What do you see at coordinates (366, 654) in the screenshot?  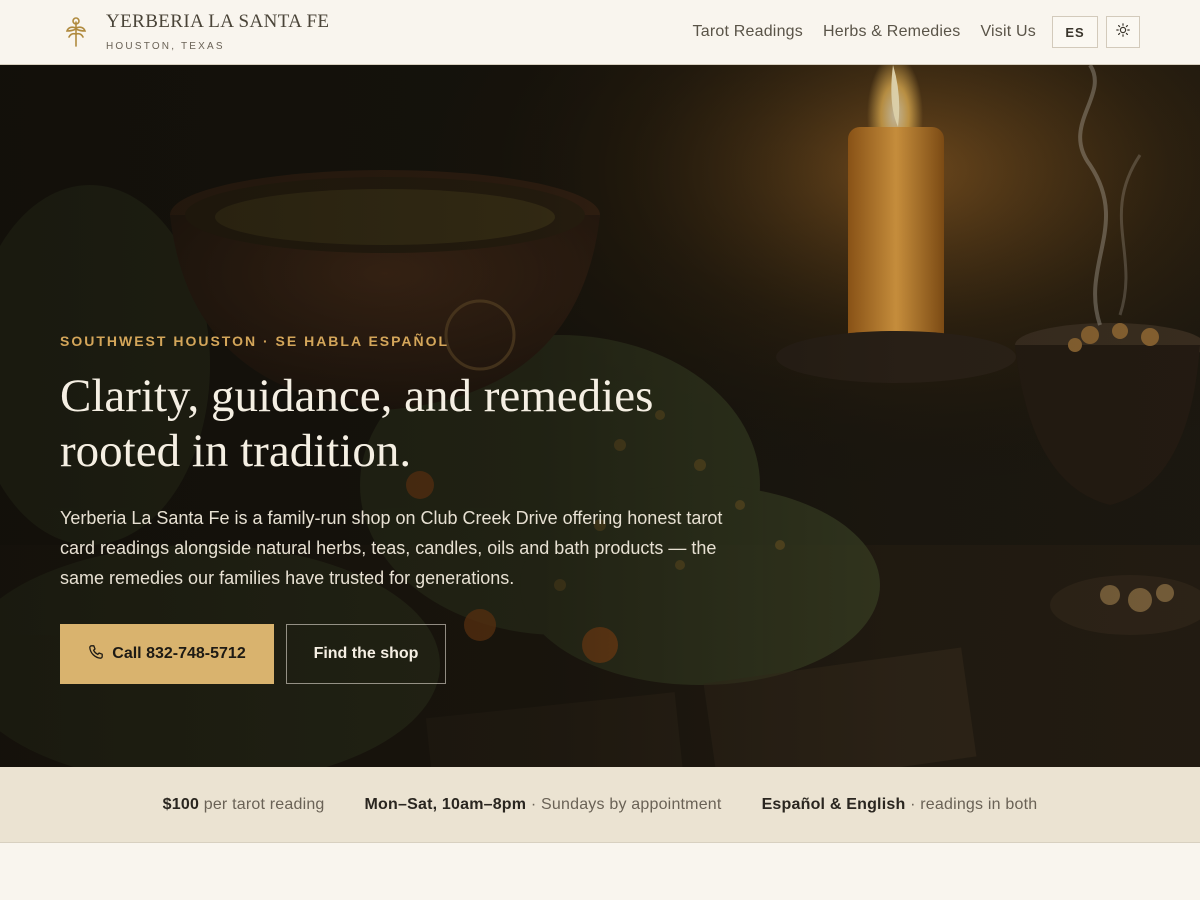 I see `find-shop-button: Find the shop` at bounding box center [366, 654].